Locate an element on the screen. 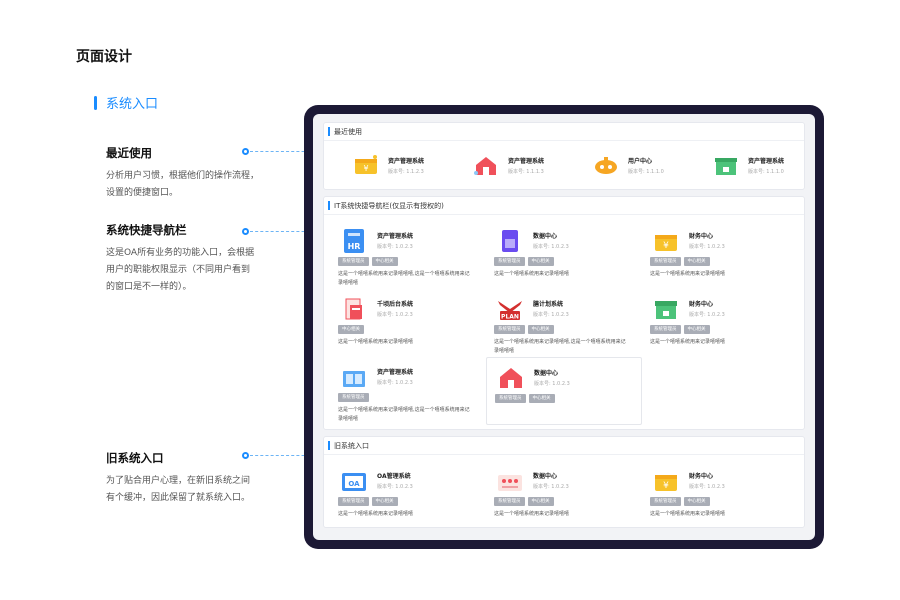 The width and height of the screenshot is (900, 600). card-name: 千顷后台系统 is located at coordinates (395, 304).